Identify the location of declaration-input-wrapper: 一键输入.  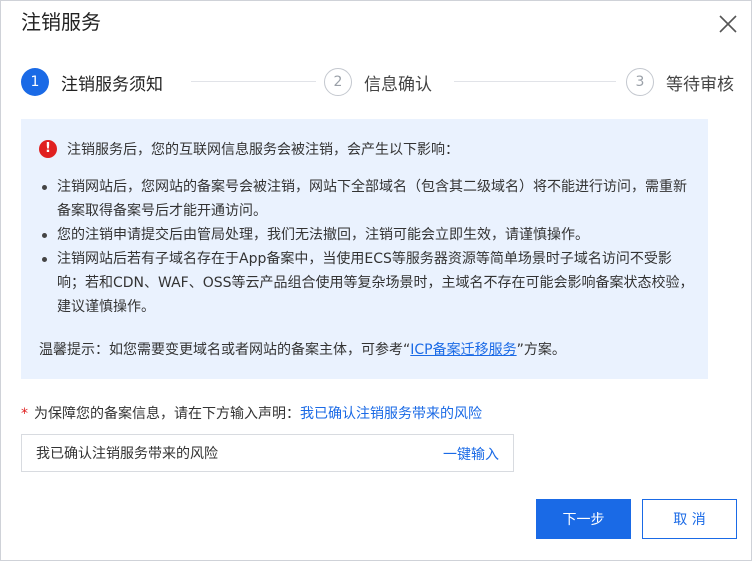
(267, 453).